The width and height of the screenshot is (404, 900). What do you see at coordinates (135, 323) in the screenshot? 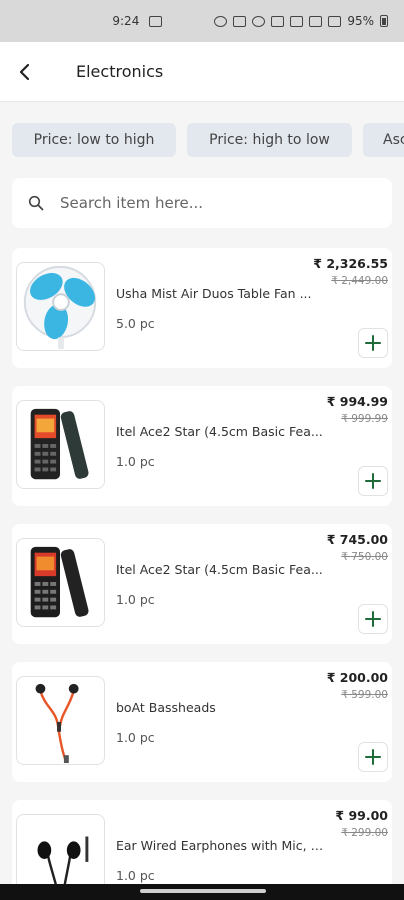
I see `product-quantity: 5.0 pc` at bounding box center [135, 323].